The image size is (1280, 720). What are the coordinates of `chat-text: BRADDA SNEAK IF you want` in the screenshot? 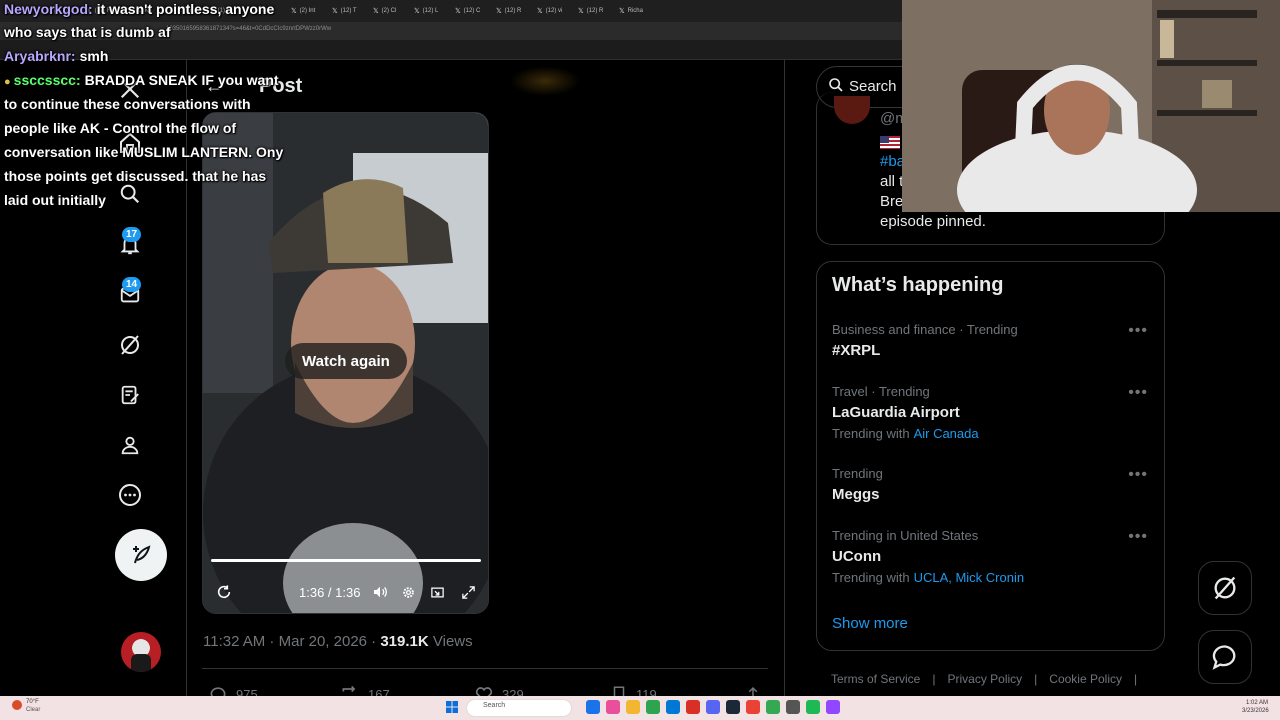 It's located at (181, 80).